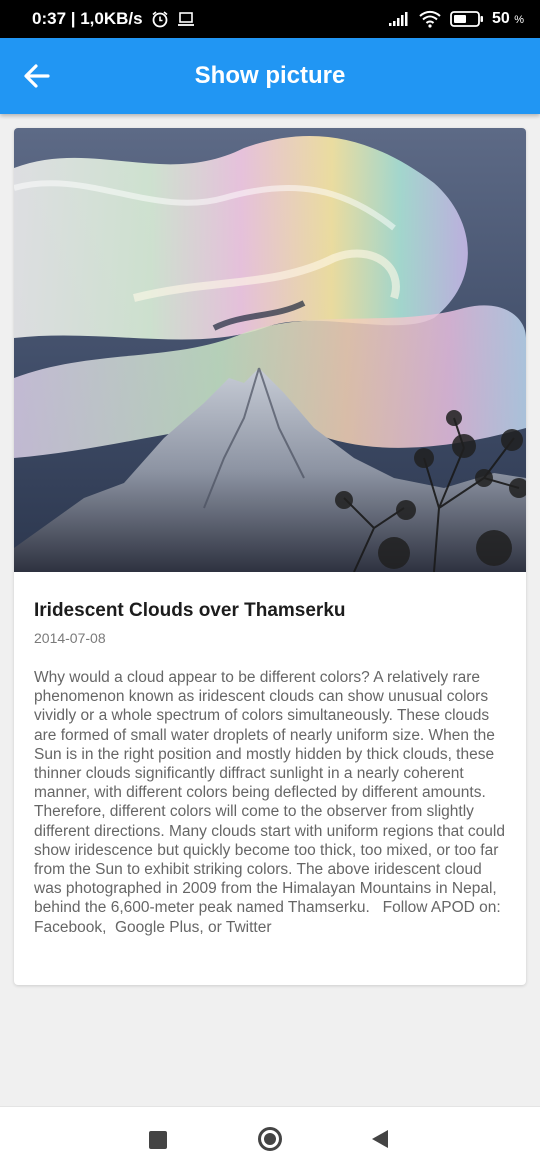 This screenshot has width=540, height=1170. I want to click on system-back-button, so click(380, 1139).